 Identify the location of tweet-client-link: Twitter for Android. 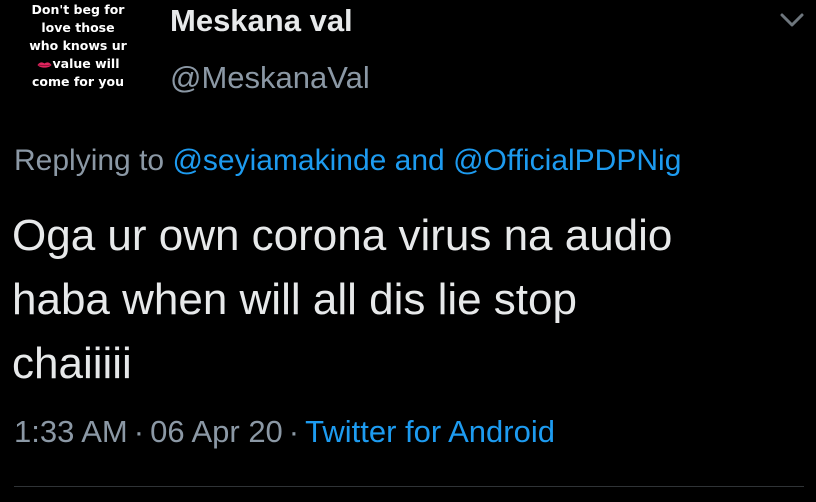
(430, 431).